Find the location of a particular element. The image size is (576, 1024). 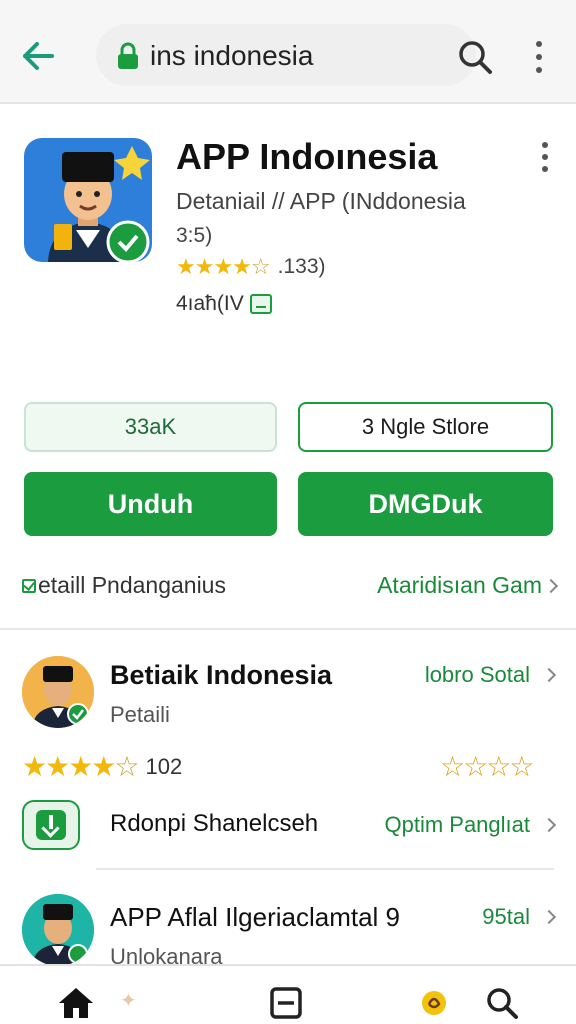

list-item-link-label: 95tal is located at coordinates (506, 916).